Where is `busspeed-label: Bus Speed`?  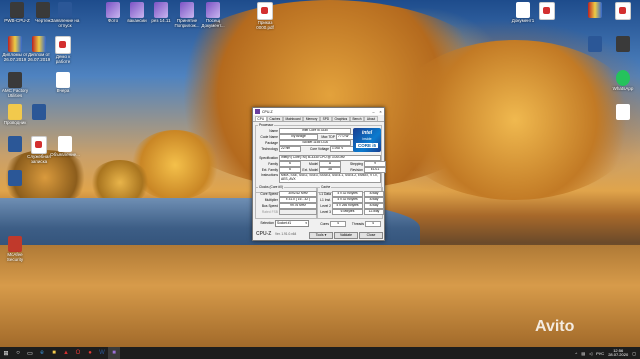 busspeed-label: Bus Speed is located at coordinates (269, 205).